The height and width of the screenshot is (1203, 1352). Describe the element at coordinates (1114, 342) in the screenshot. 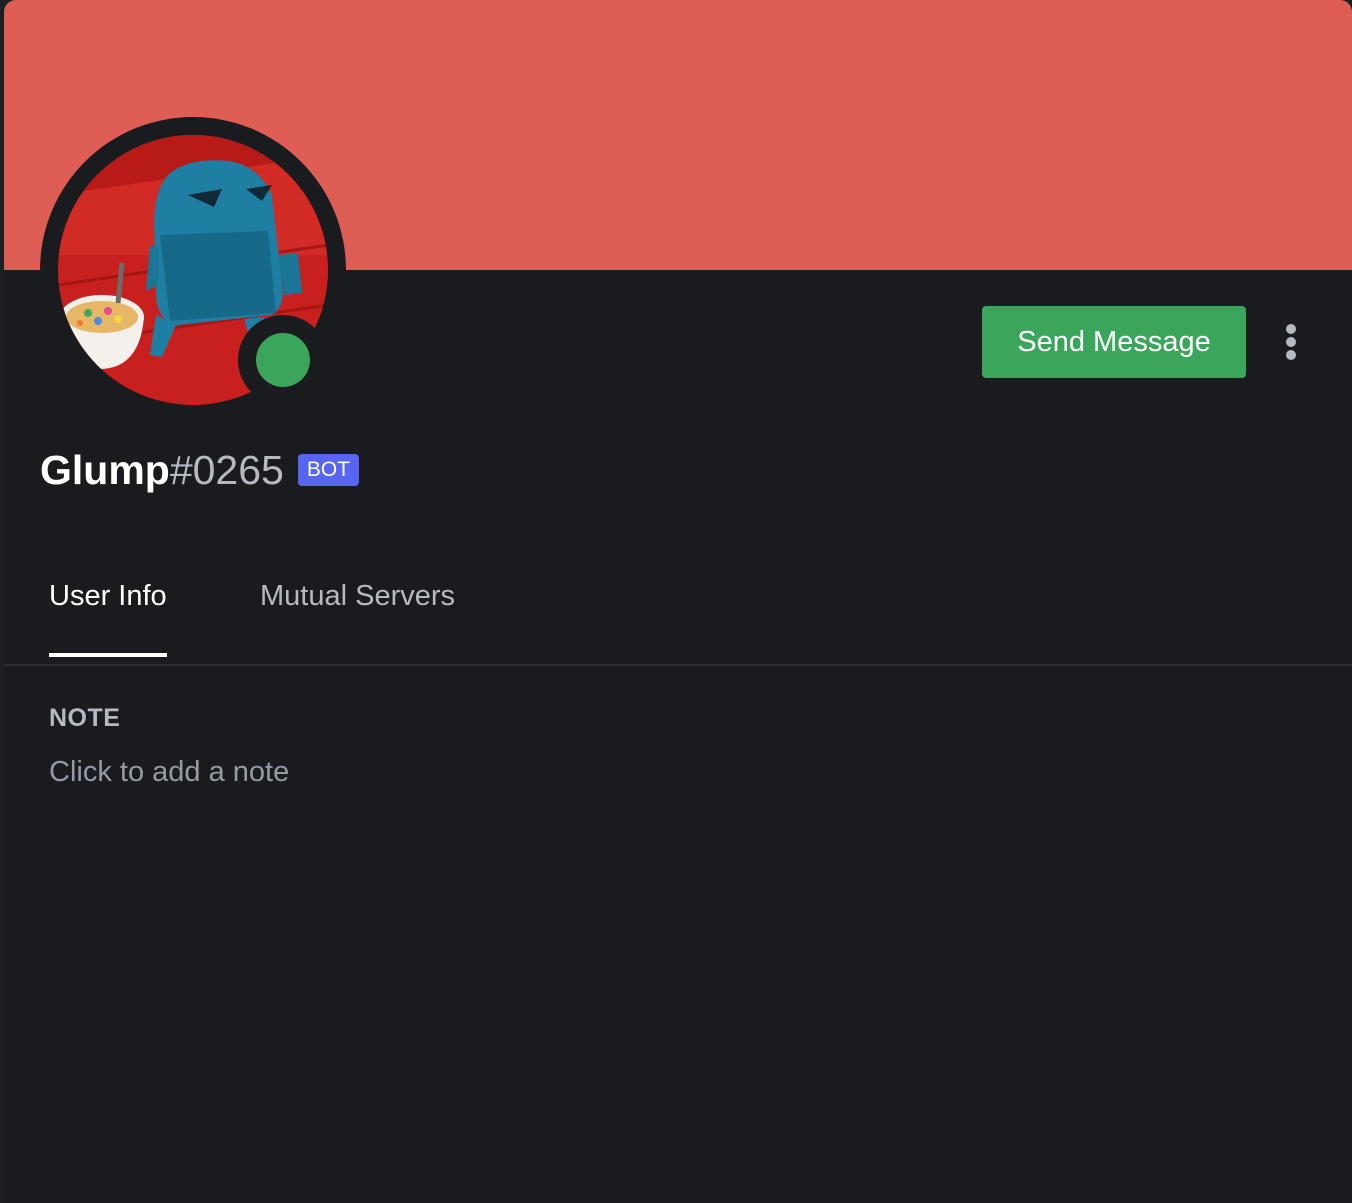

I see `send-message-button: Send Message` at that location.